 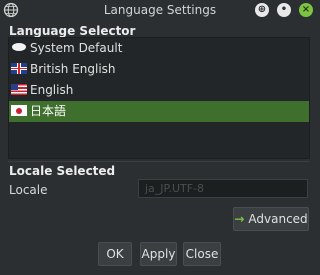 What do you see at coordinates (159, 90) in the screenshot?
I see `language-item-english: English` at bounding box center [159, 90].